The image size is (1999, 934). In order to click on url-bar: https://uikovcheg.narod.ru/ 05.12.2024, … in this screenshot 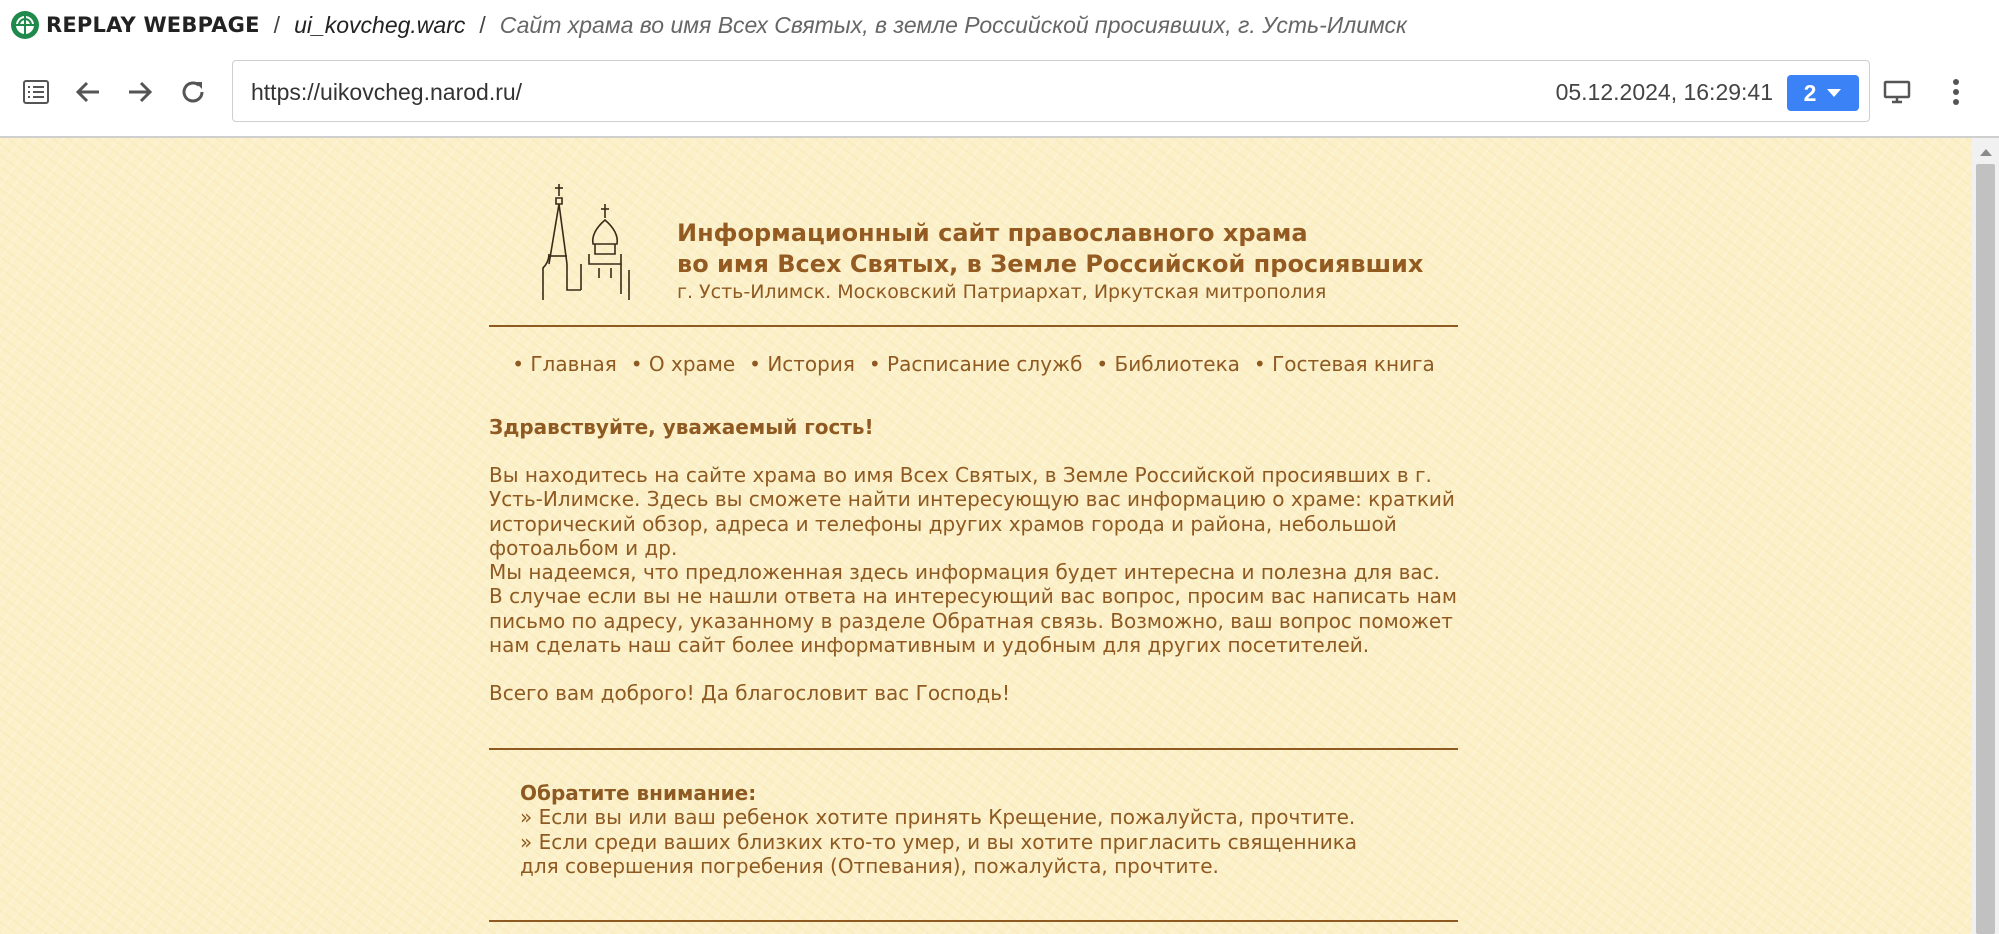, I will do `click(1051, 91)`.